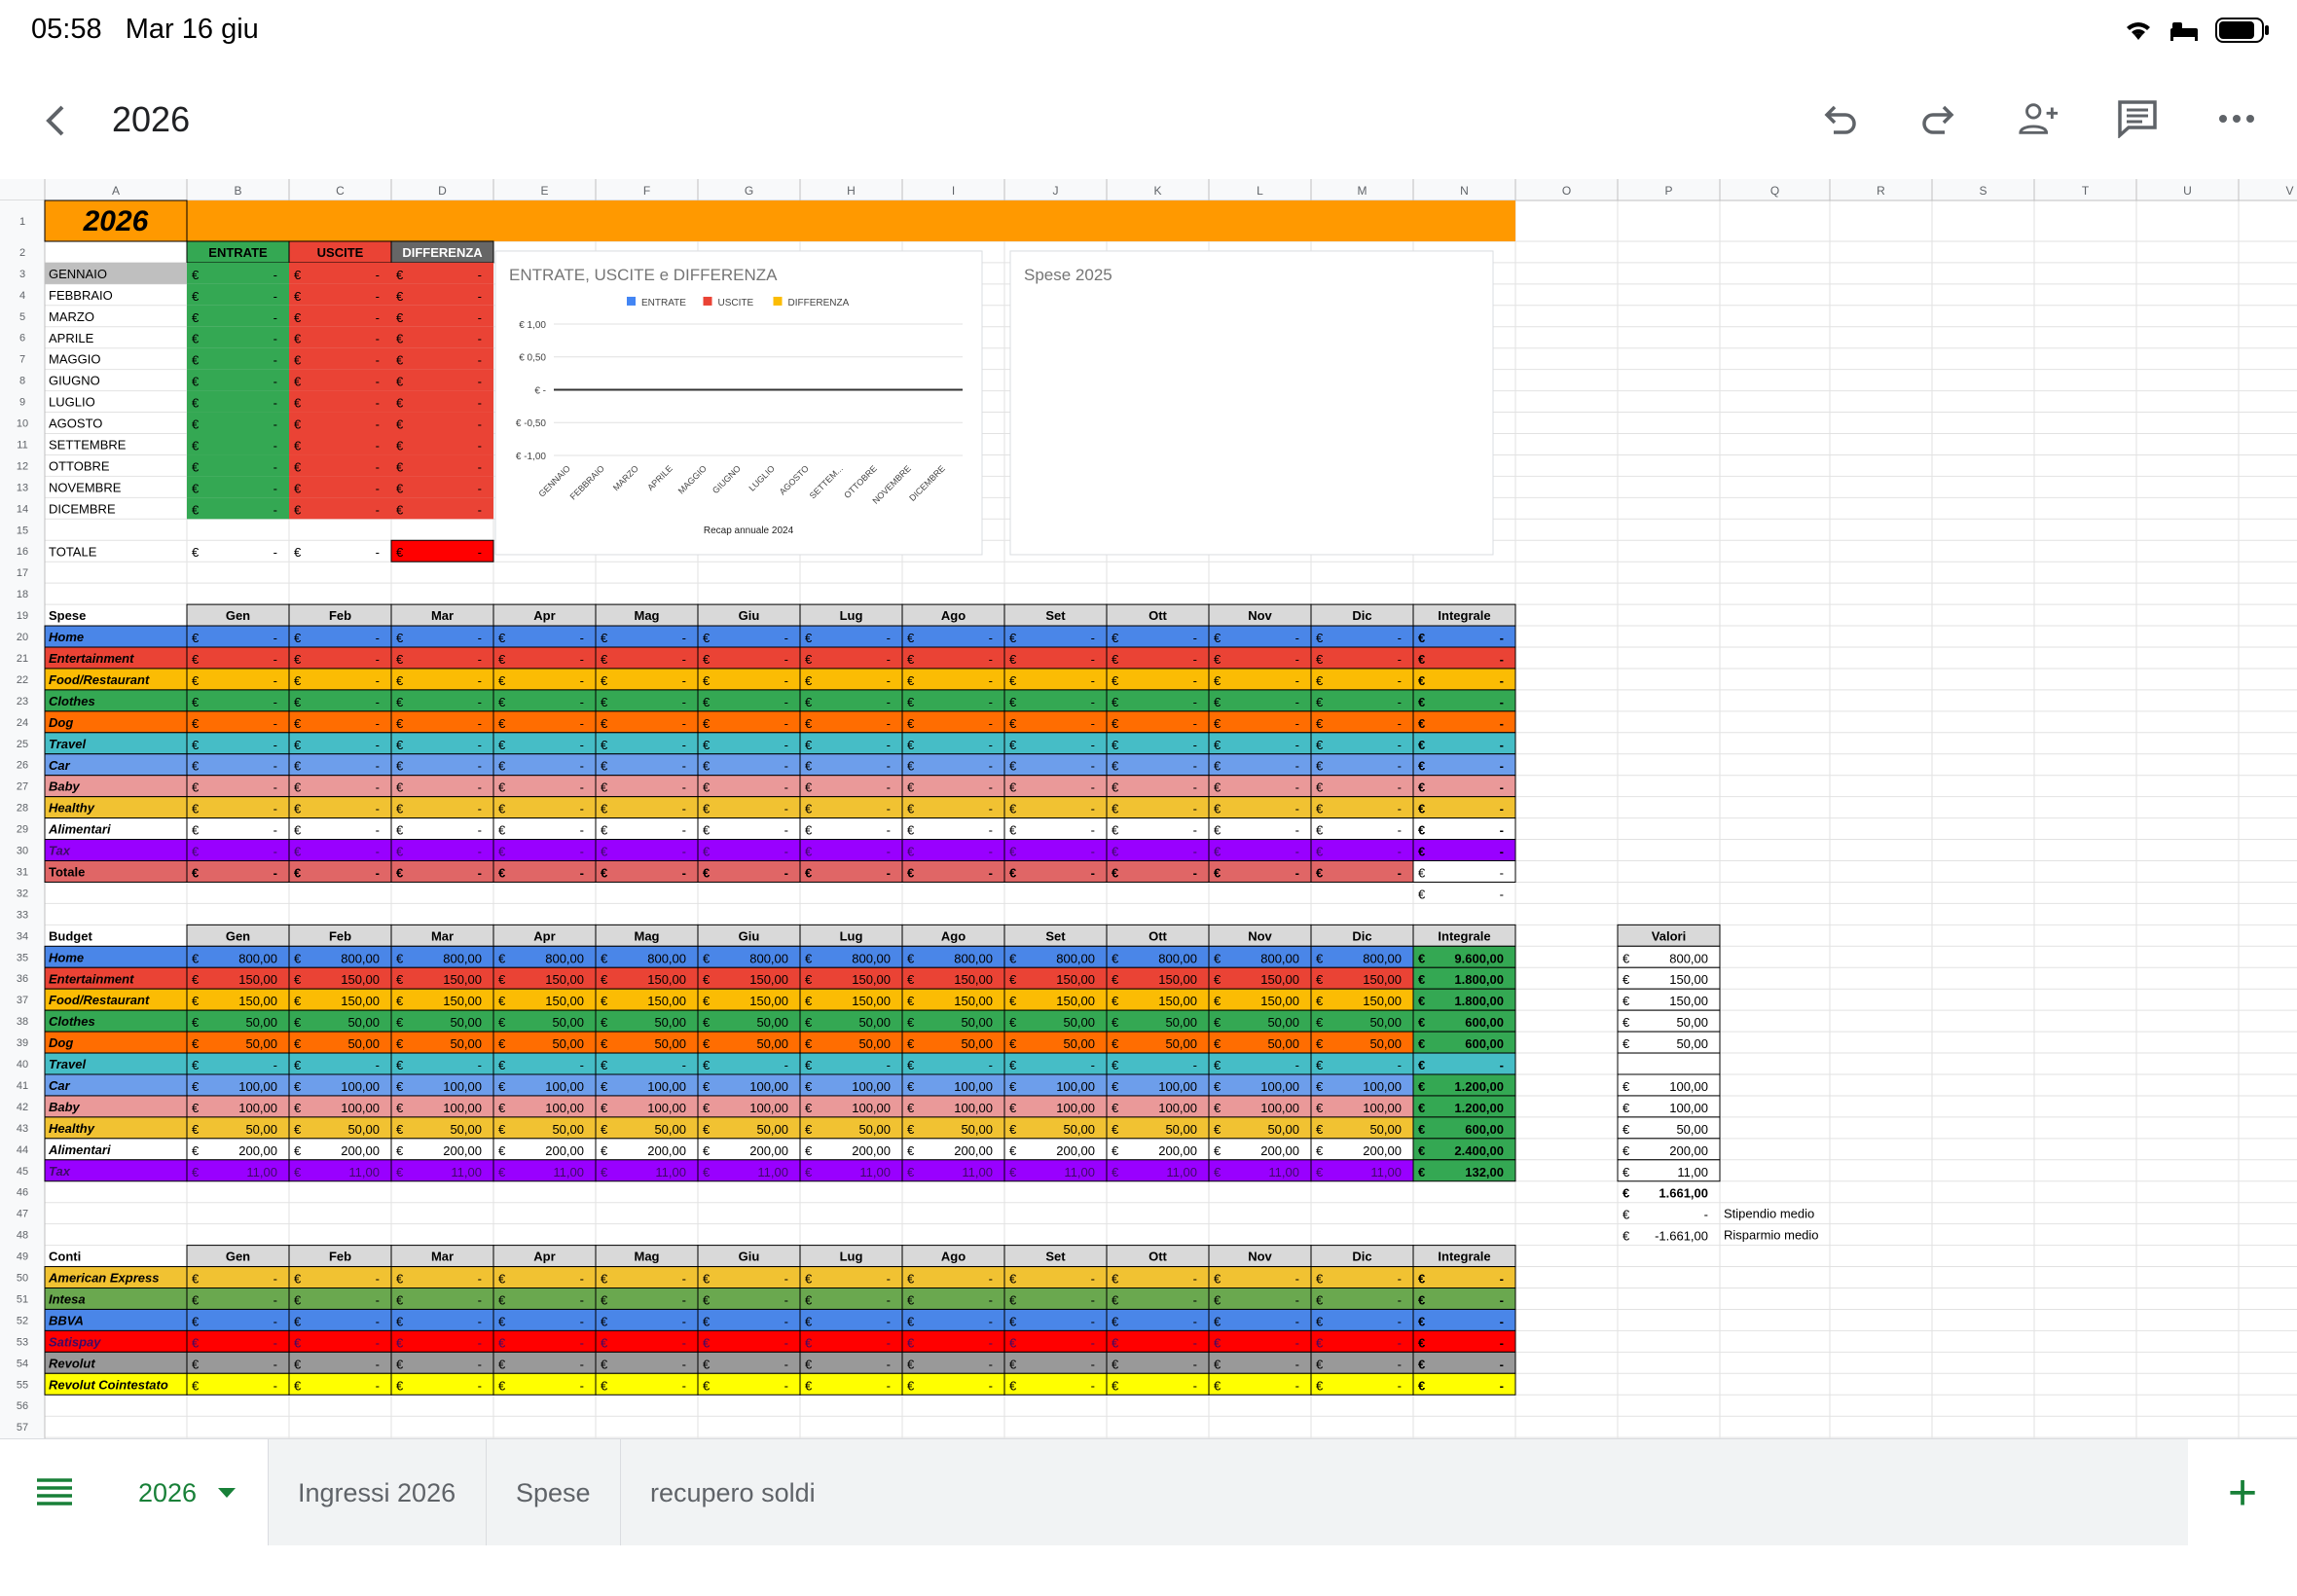  I want to click on column-header-label: C, so click(340, 191).